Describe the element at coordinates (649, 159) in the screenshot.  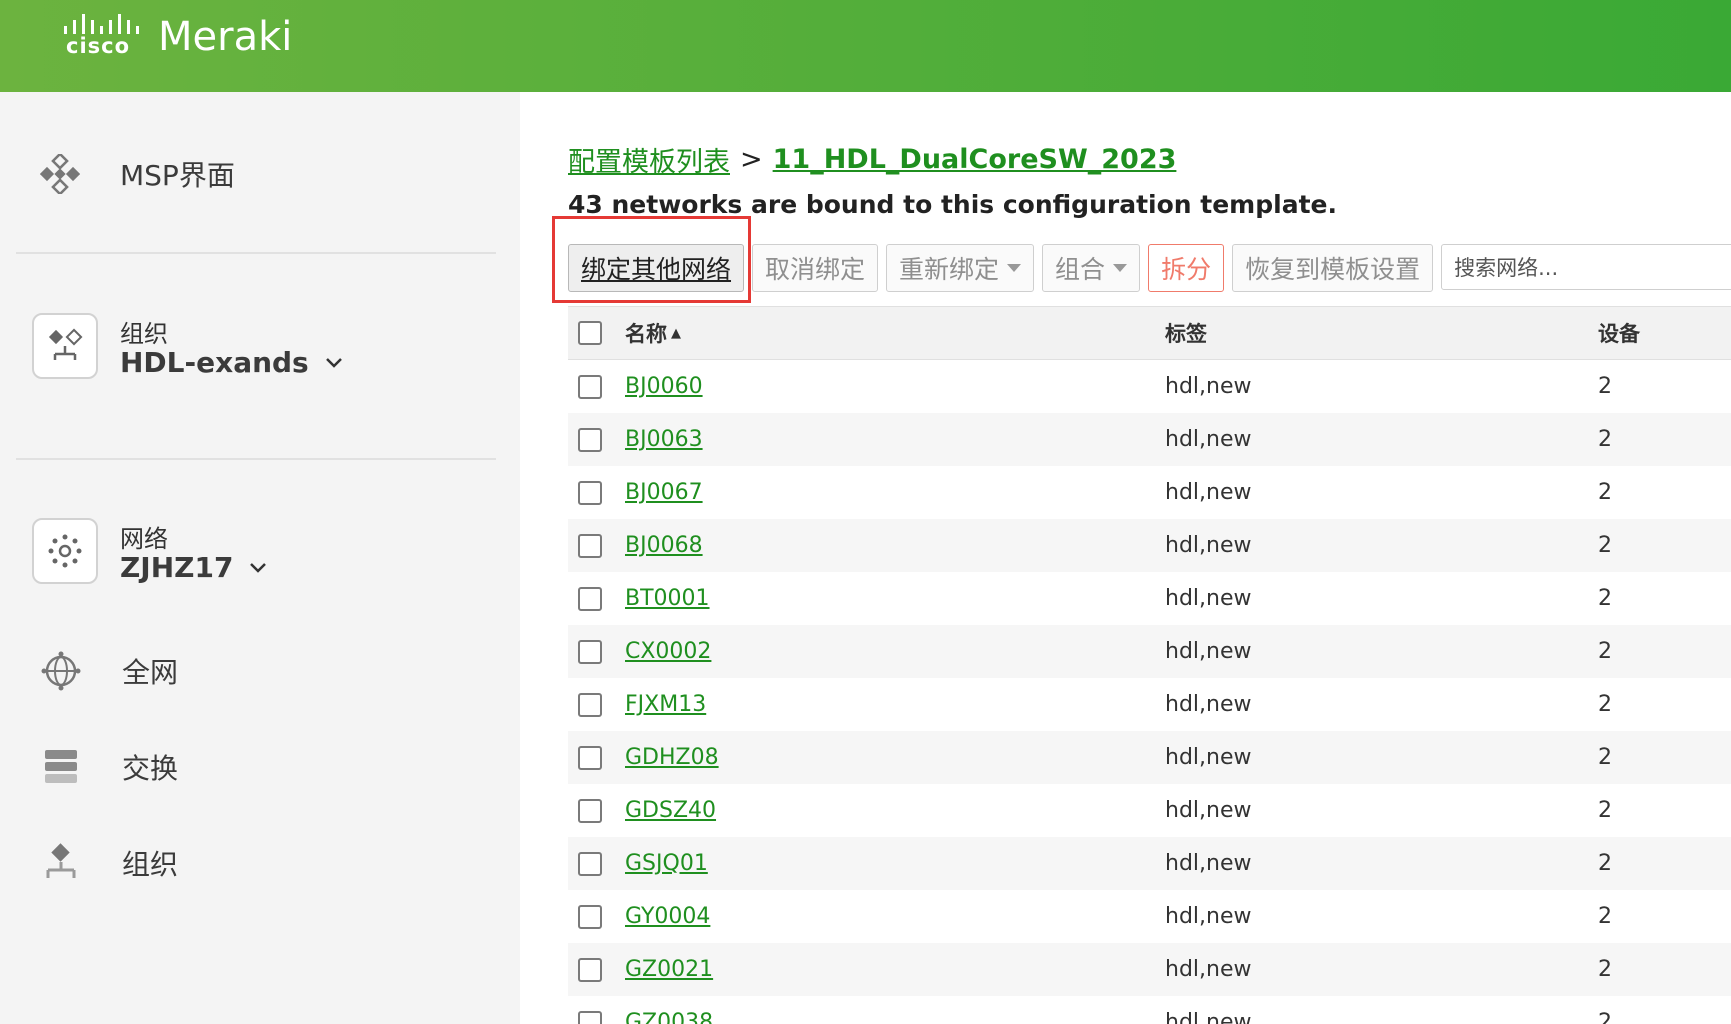
I see `breadcrumb-template-list-link: 配置模板列表` at that location.